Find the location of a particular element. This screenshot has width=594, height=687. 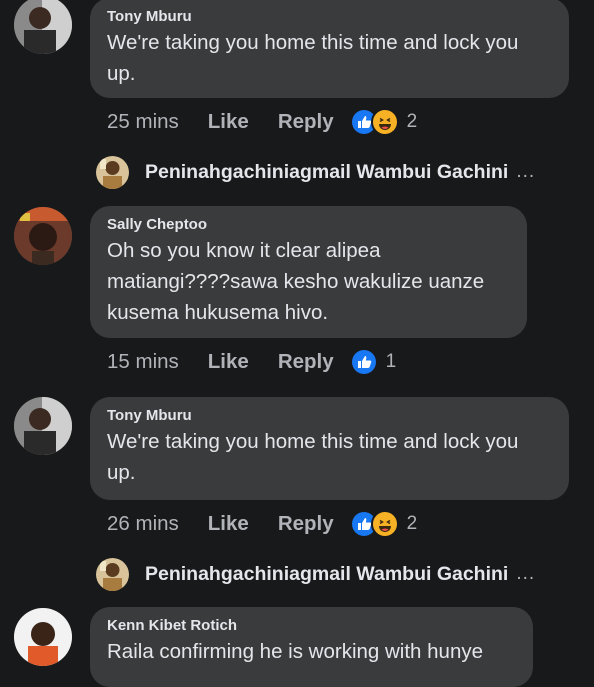

sally-avatar-image is located at coordinates (43, 236).